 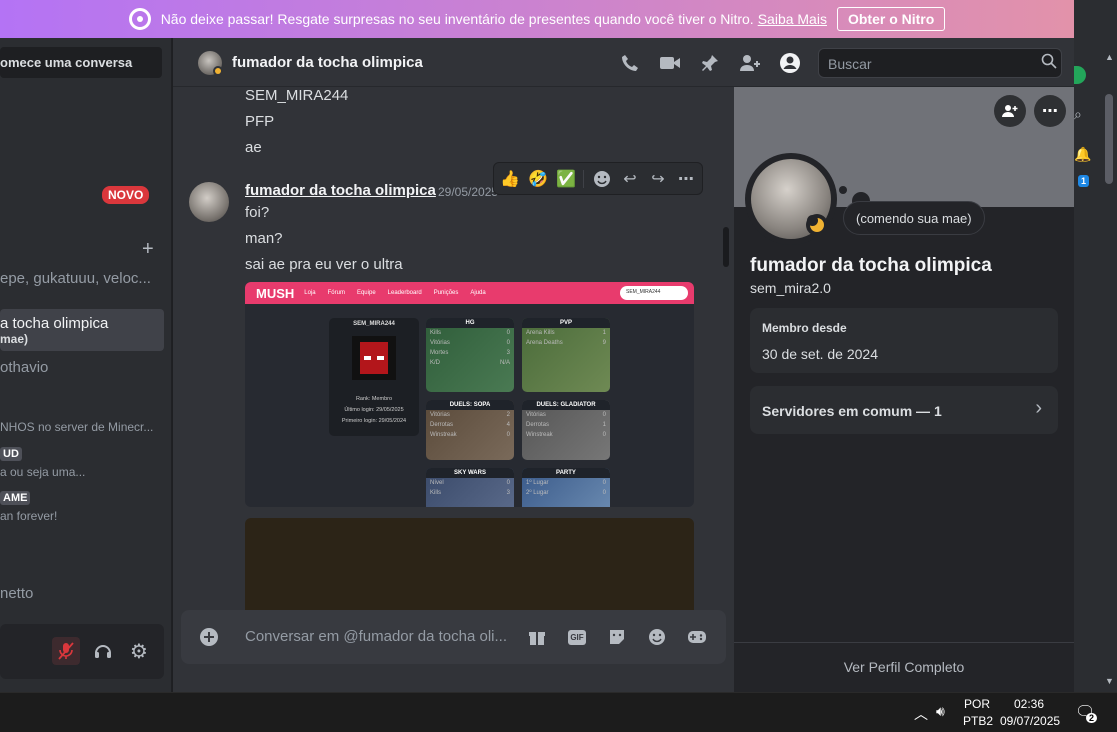 I want to click on dm-item: netto, so click(x=16, y=593).